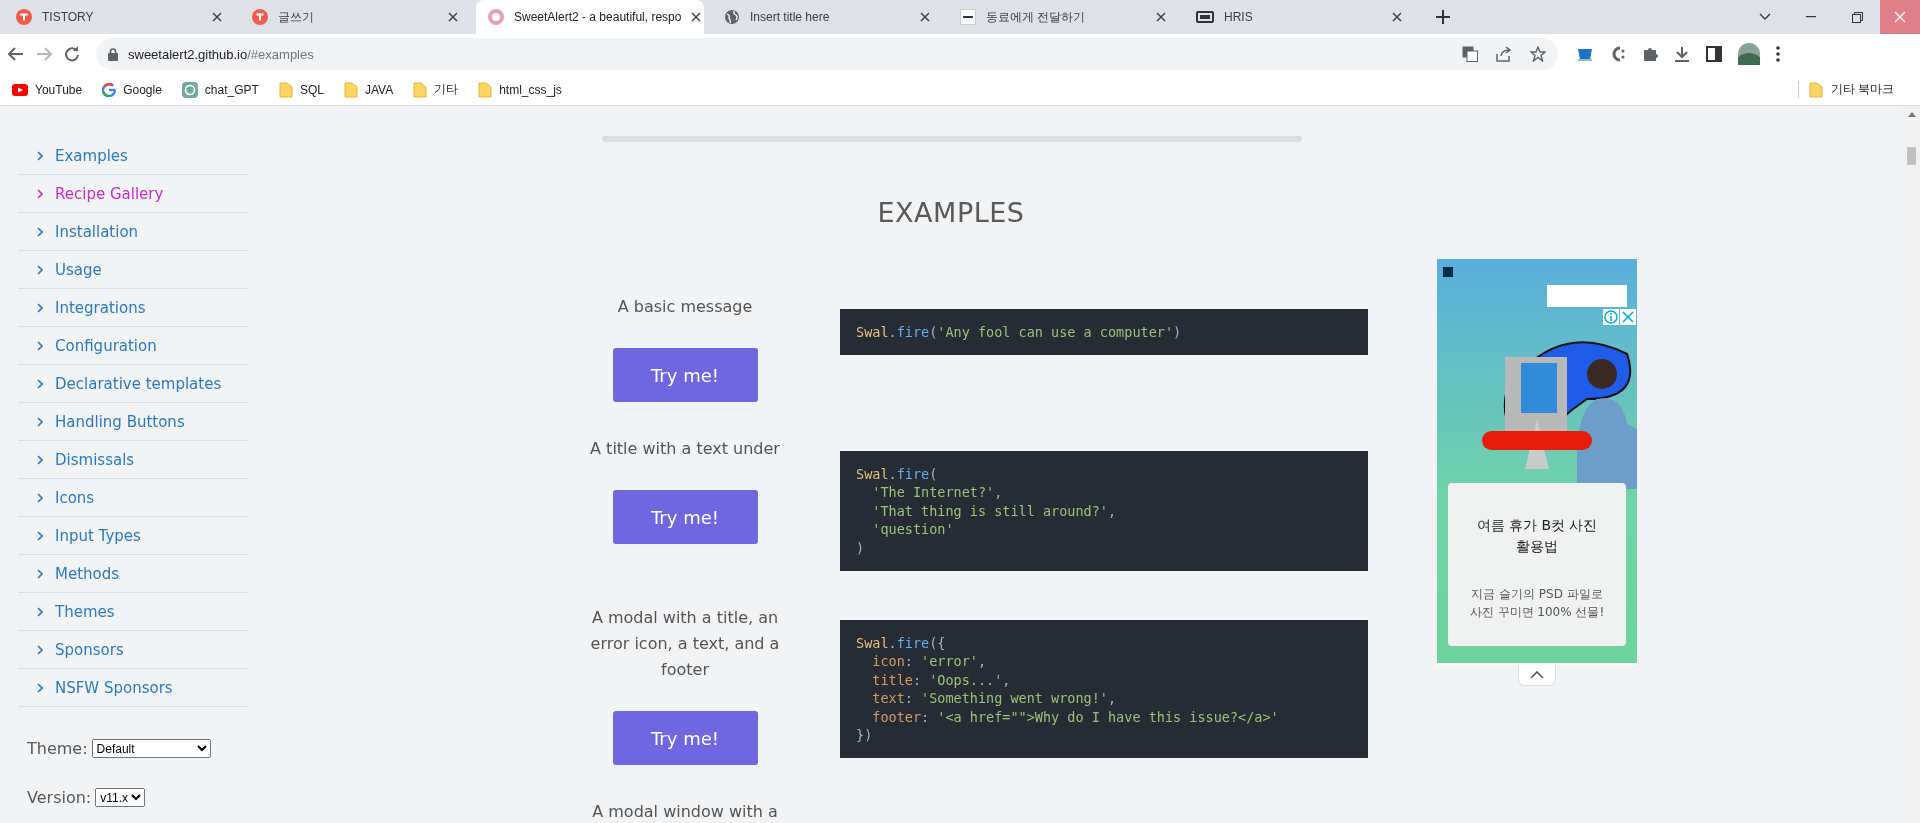  I want to click on browser-tab: TISTORY, so click(118, 17).